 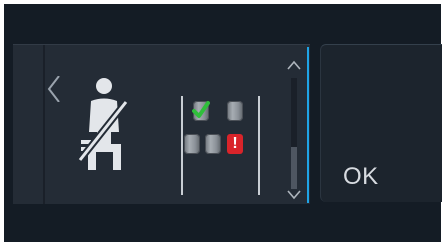 What do you see at coordinates (294, 65) in the screenshot?
I see `chevron-up-icon` at bounding box center [294, 65].